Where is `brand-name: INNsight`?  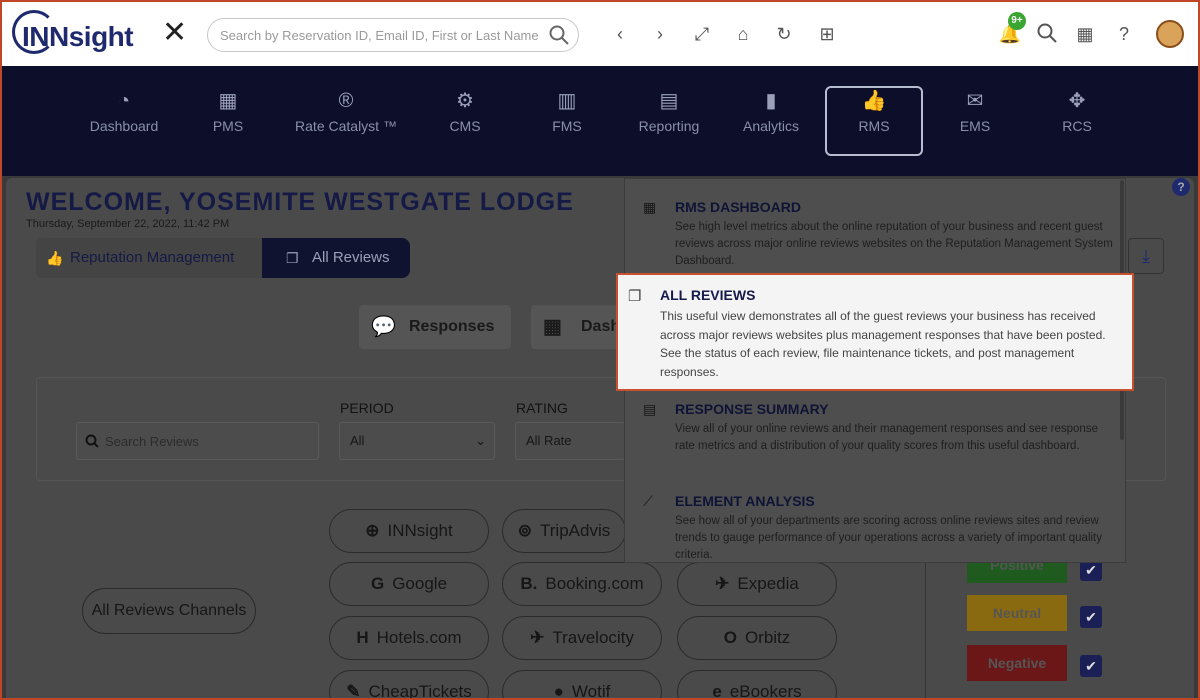 brand-name: INNsight is located at coordinates (78, 36).